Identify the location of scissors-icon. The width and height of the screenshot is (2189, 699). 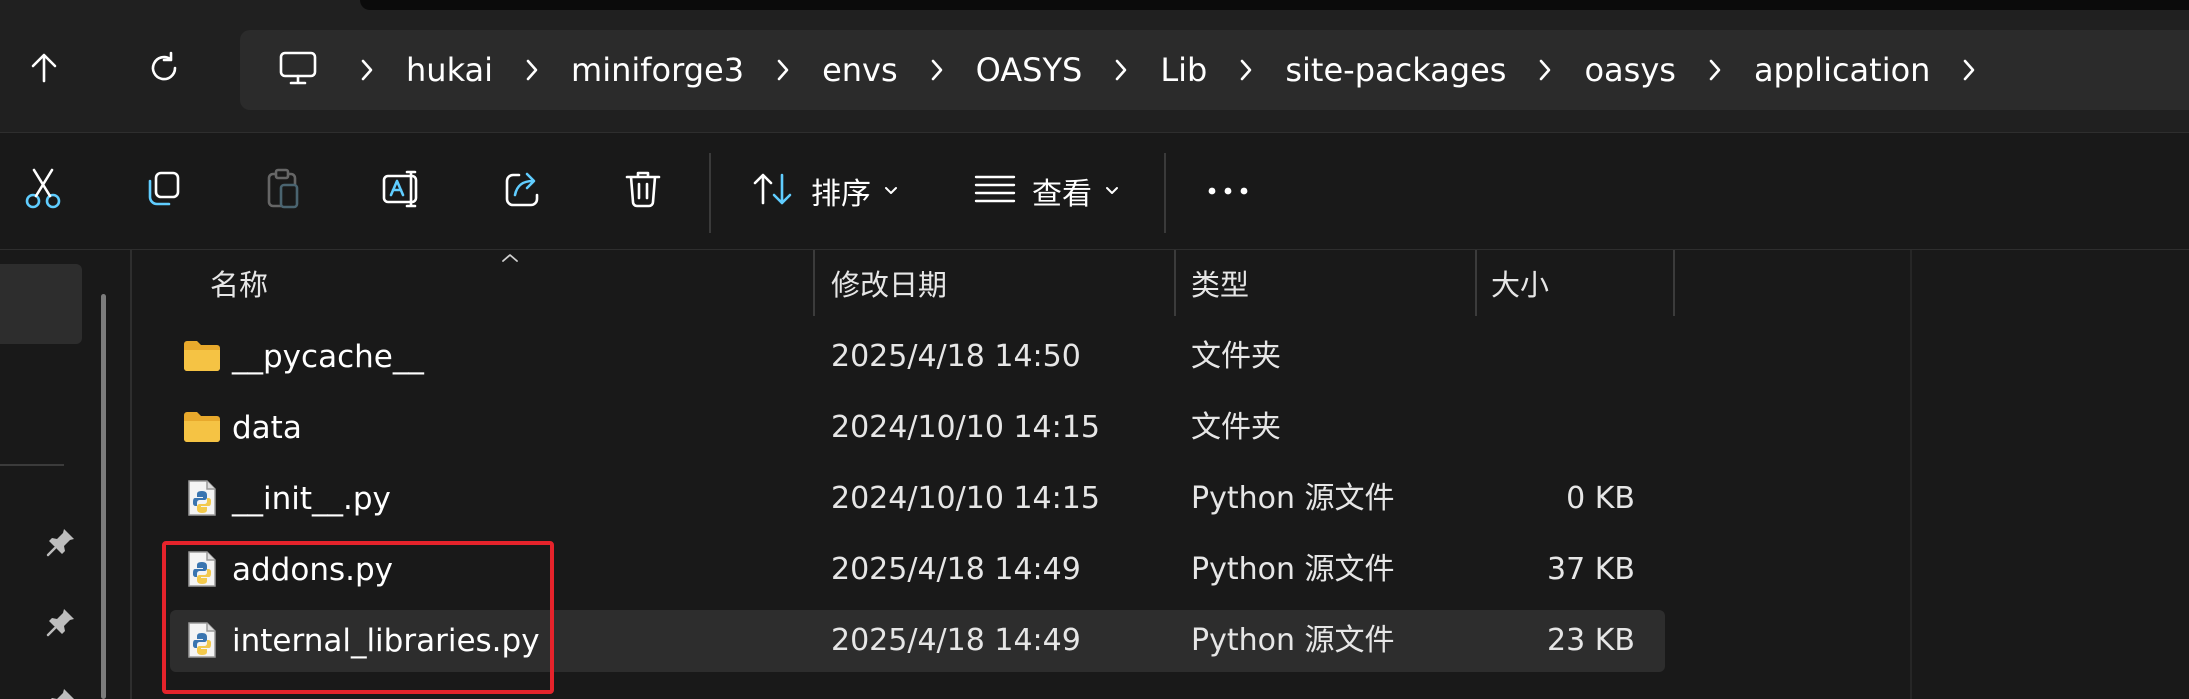
(43, 191).